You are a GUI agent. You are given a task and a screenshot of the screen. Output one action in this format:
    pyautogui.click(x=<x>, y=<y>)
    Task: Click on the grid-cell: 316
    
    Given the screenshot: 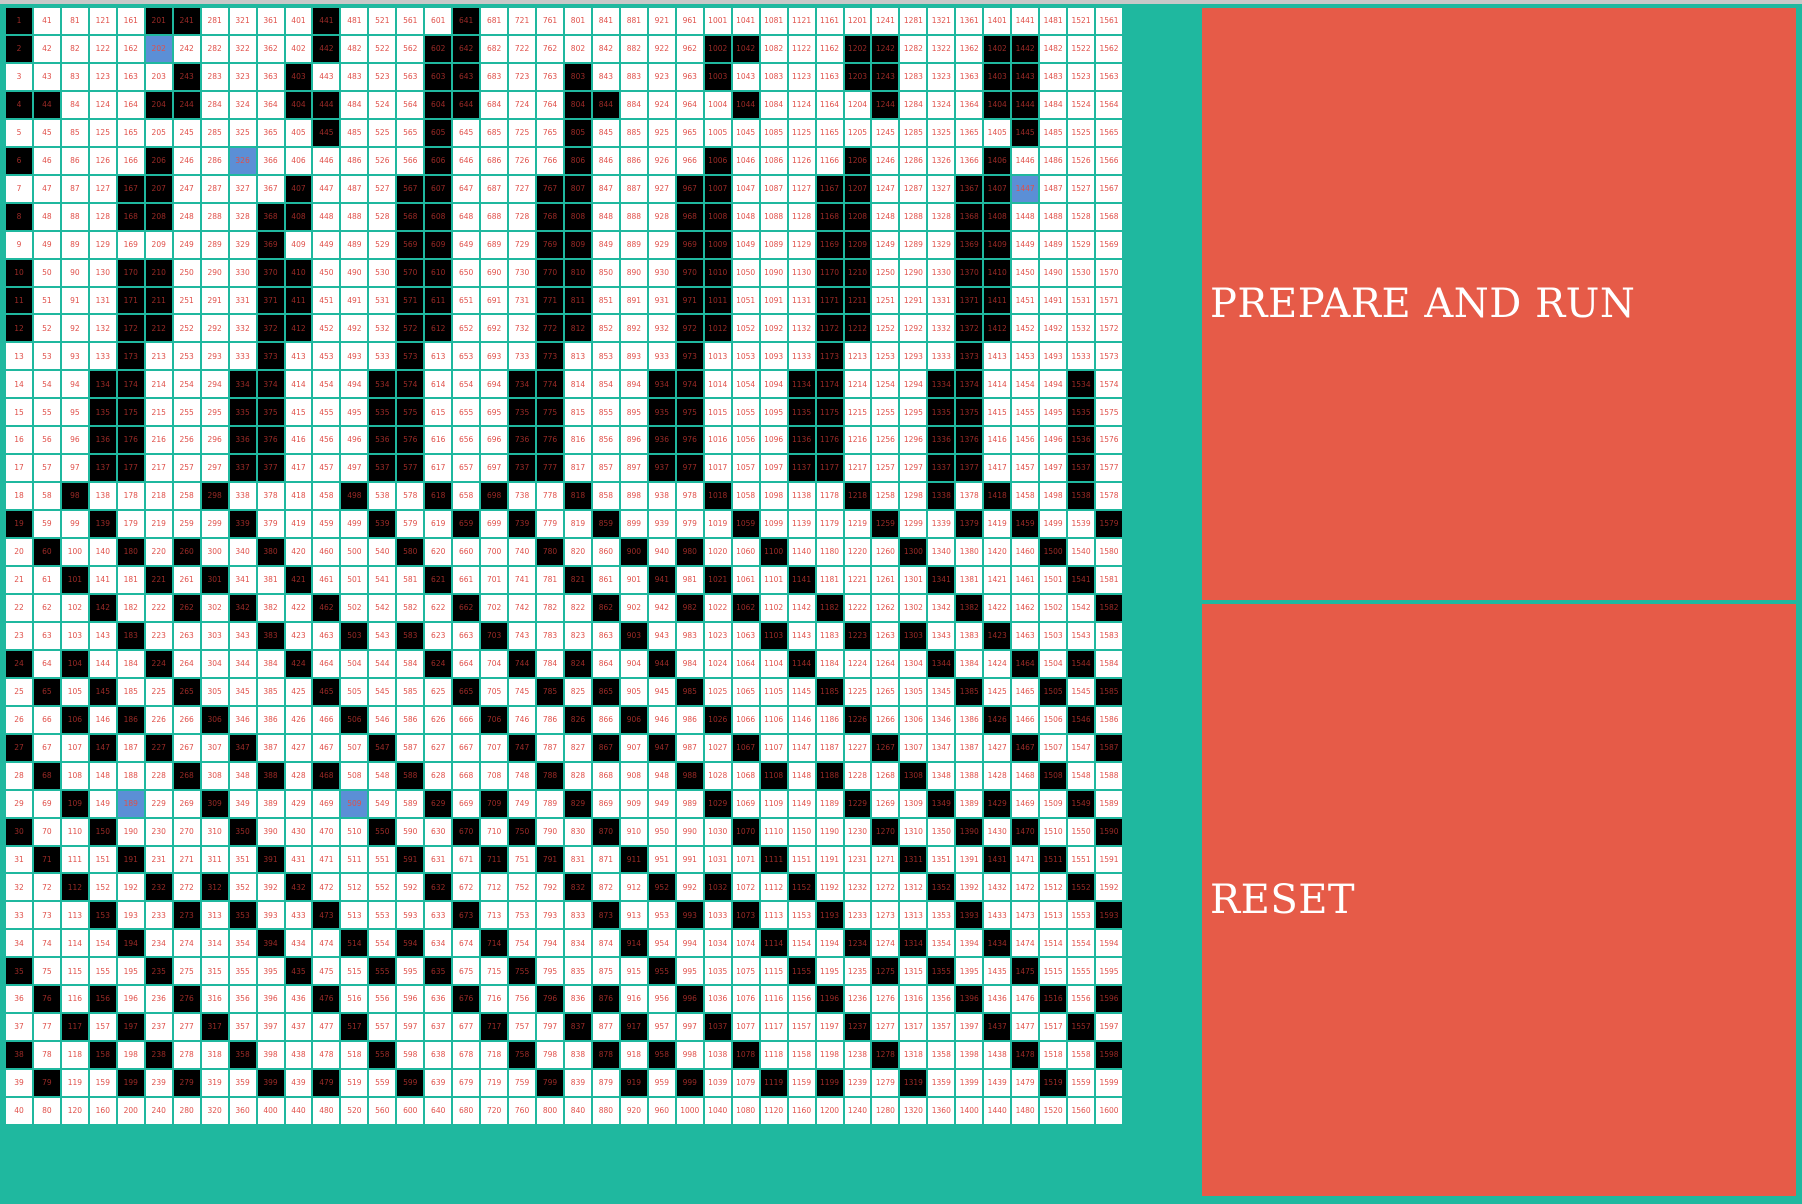 What is the action you would take?
    pyautogui.click(x=214, y=999)
    